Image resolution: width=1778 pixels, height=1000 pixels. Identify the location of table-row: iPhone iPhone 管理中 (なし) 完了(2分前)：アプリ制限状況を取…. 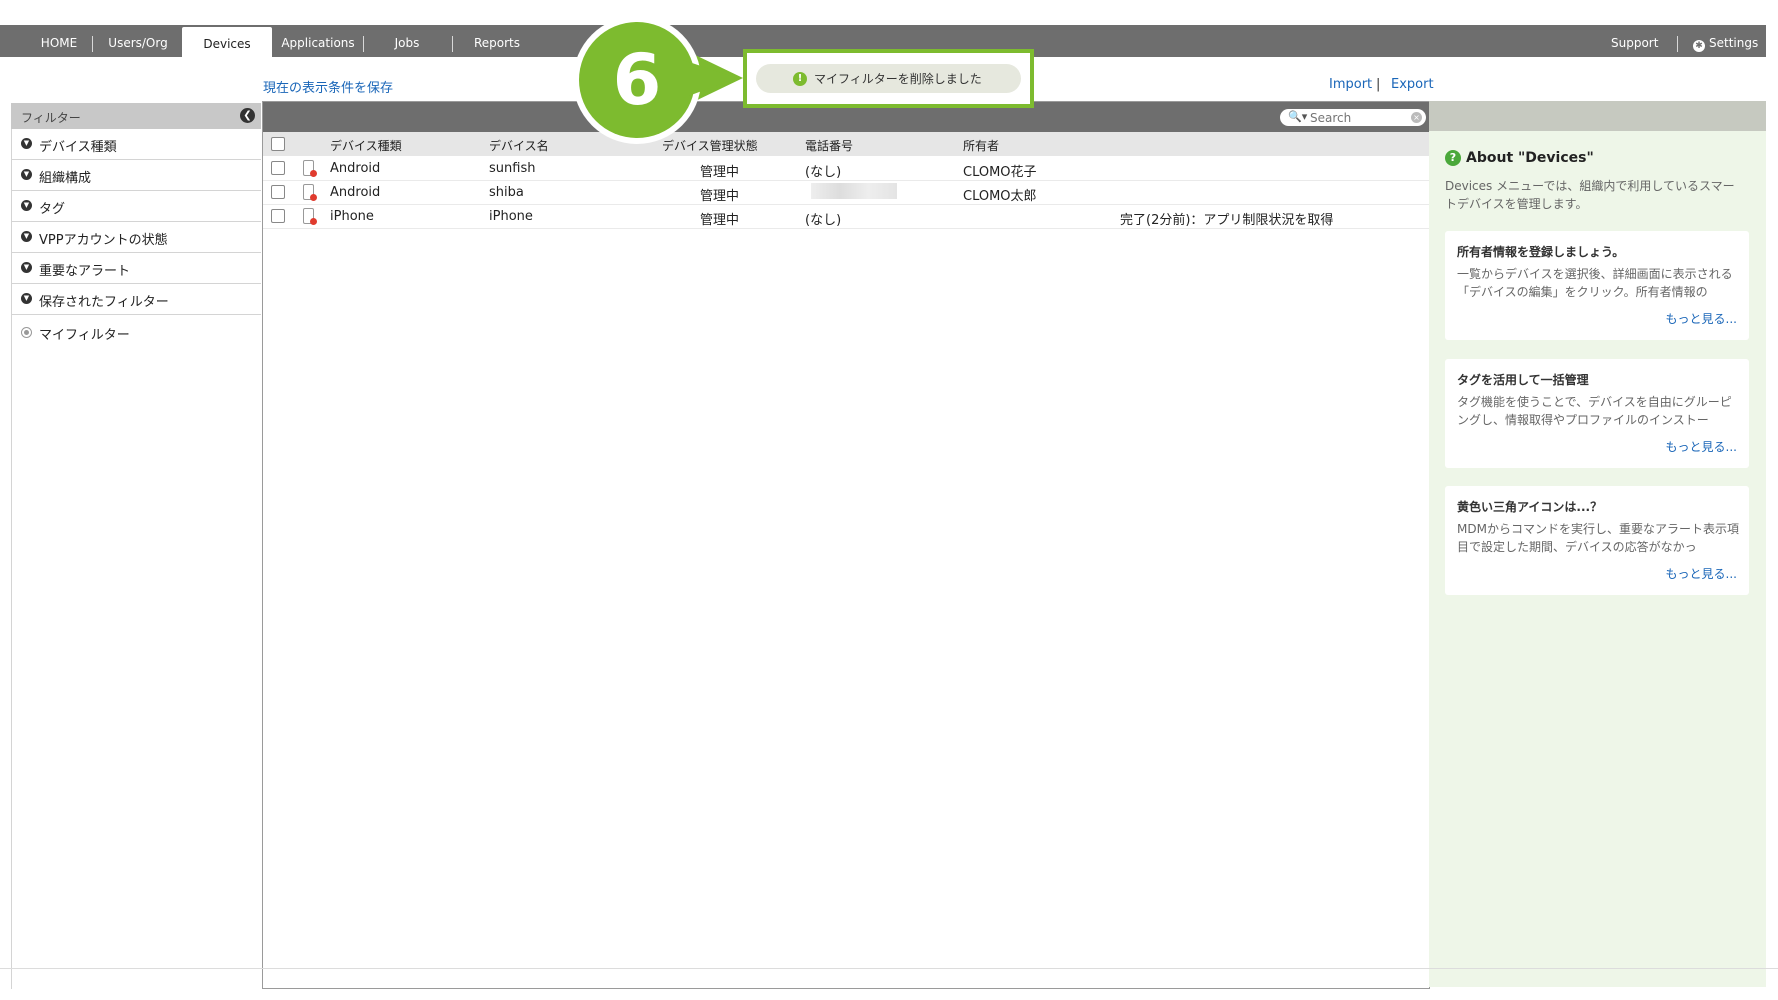
(846, 216).